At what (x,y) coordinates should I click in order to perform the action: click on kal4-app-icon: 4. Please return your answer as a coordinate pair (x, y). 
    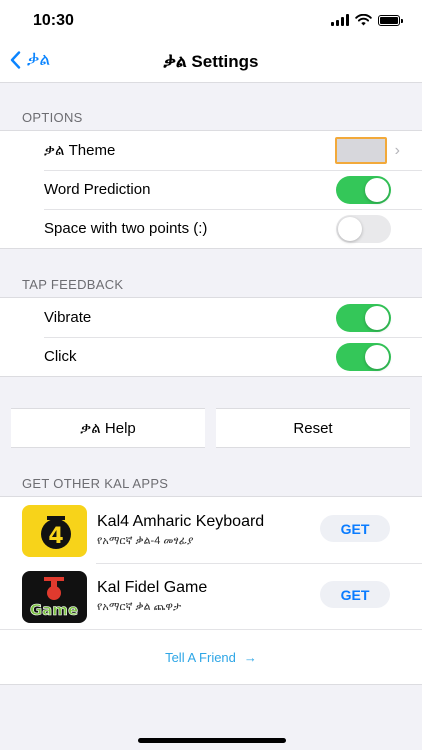
    Looking at the image, I should click on (54, 531).